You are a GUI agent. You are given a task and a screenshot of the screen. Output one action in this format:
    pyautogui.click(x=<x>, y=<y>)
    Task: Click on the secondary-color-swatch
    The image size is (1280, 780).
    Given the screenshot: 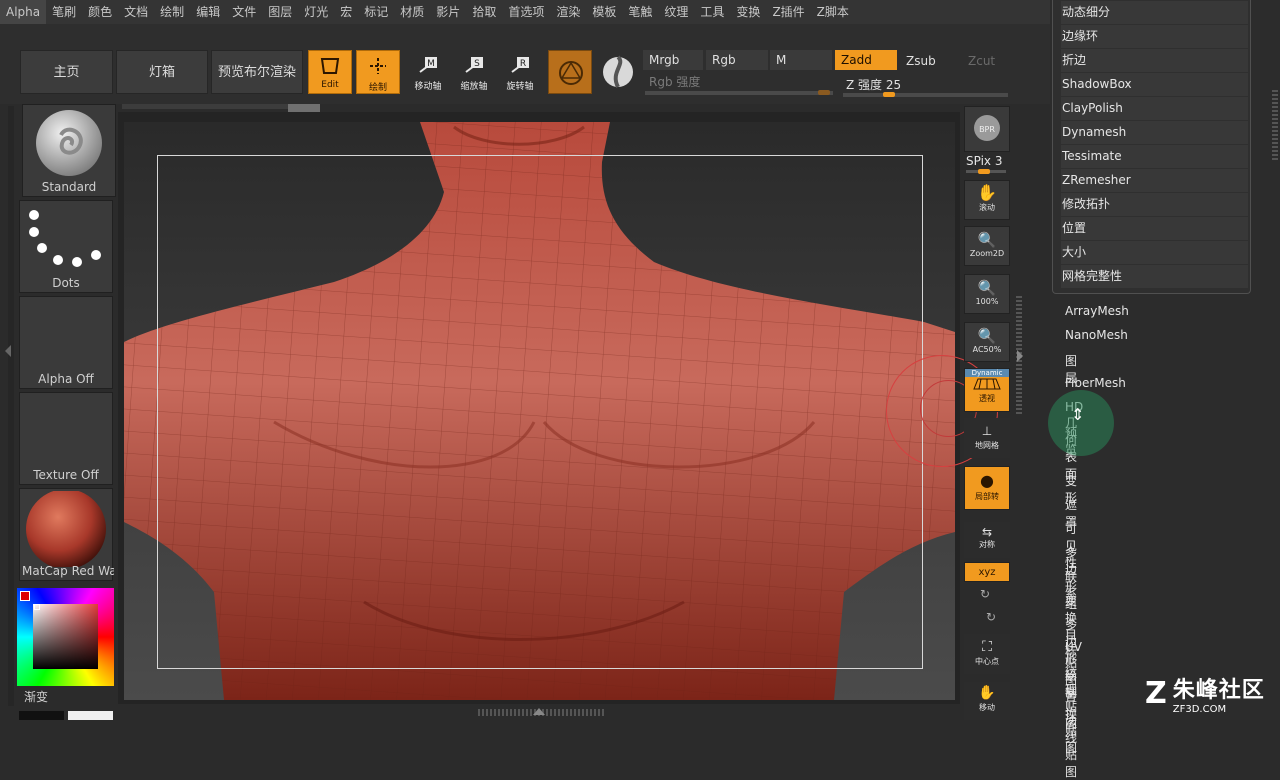 What is the action you would take?
    pyautogui.click(x=41, y=715)
    